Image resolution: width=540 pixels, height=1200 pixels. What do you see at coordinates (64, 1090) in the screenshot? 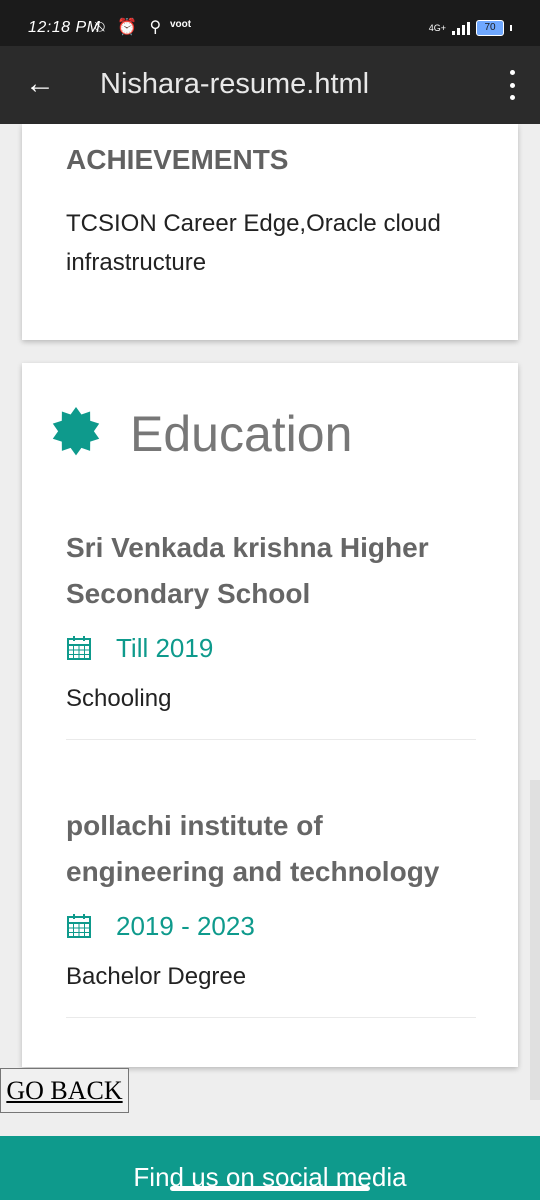
I see `go-back-button: GO BACK` at bounding box center [64, 1090].